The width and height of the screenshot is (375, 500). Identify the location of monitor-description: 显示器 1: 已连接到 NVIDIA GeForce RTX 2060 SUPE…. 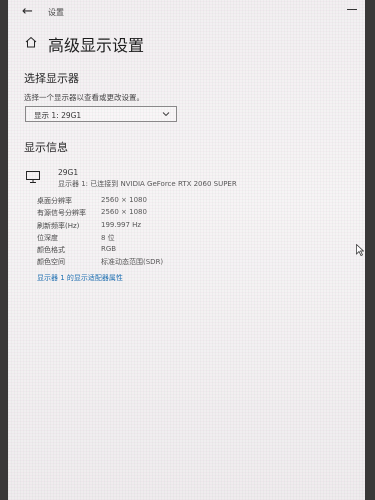
(147, 184).